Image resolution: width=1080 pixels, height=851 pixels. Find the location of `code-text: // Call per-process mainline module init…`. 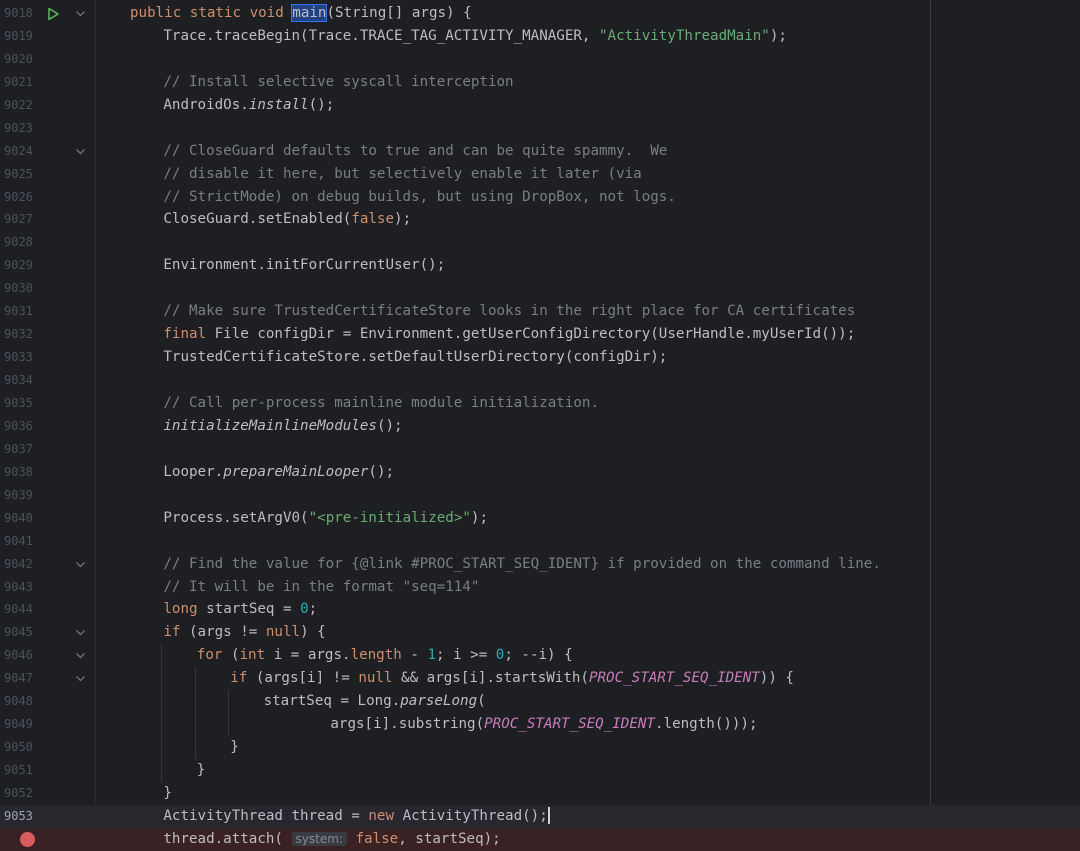

code-text: // Call per-process mainline module init… is located at coordinates (381, 403).